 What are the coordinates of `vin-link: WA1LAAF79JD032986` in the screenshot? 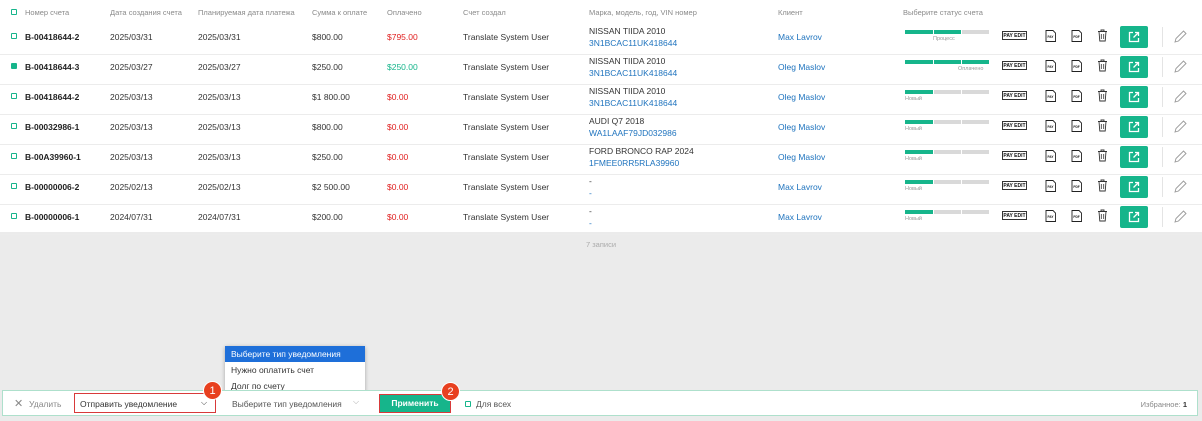 It's located at (633, 133).